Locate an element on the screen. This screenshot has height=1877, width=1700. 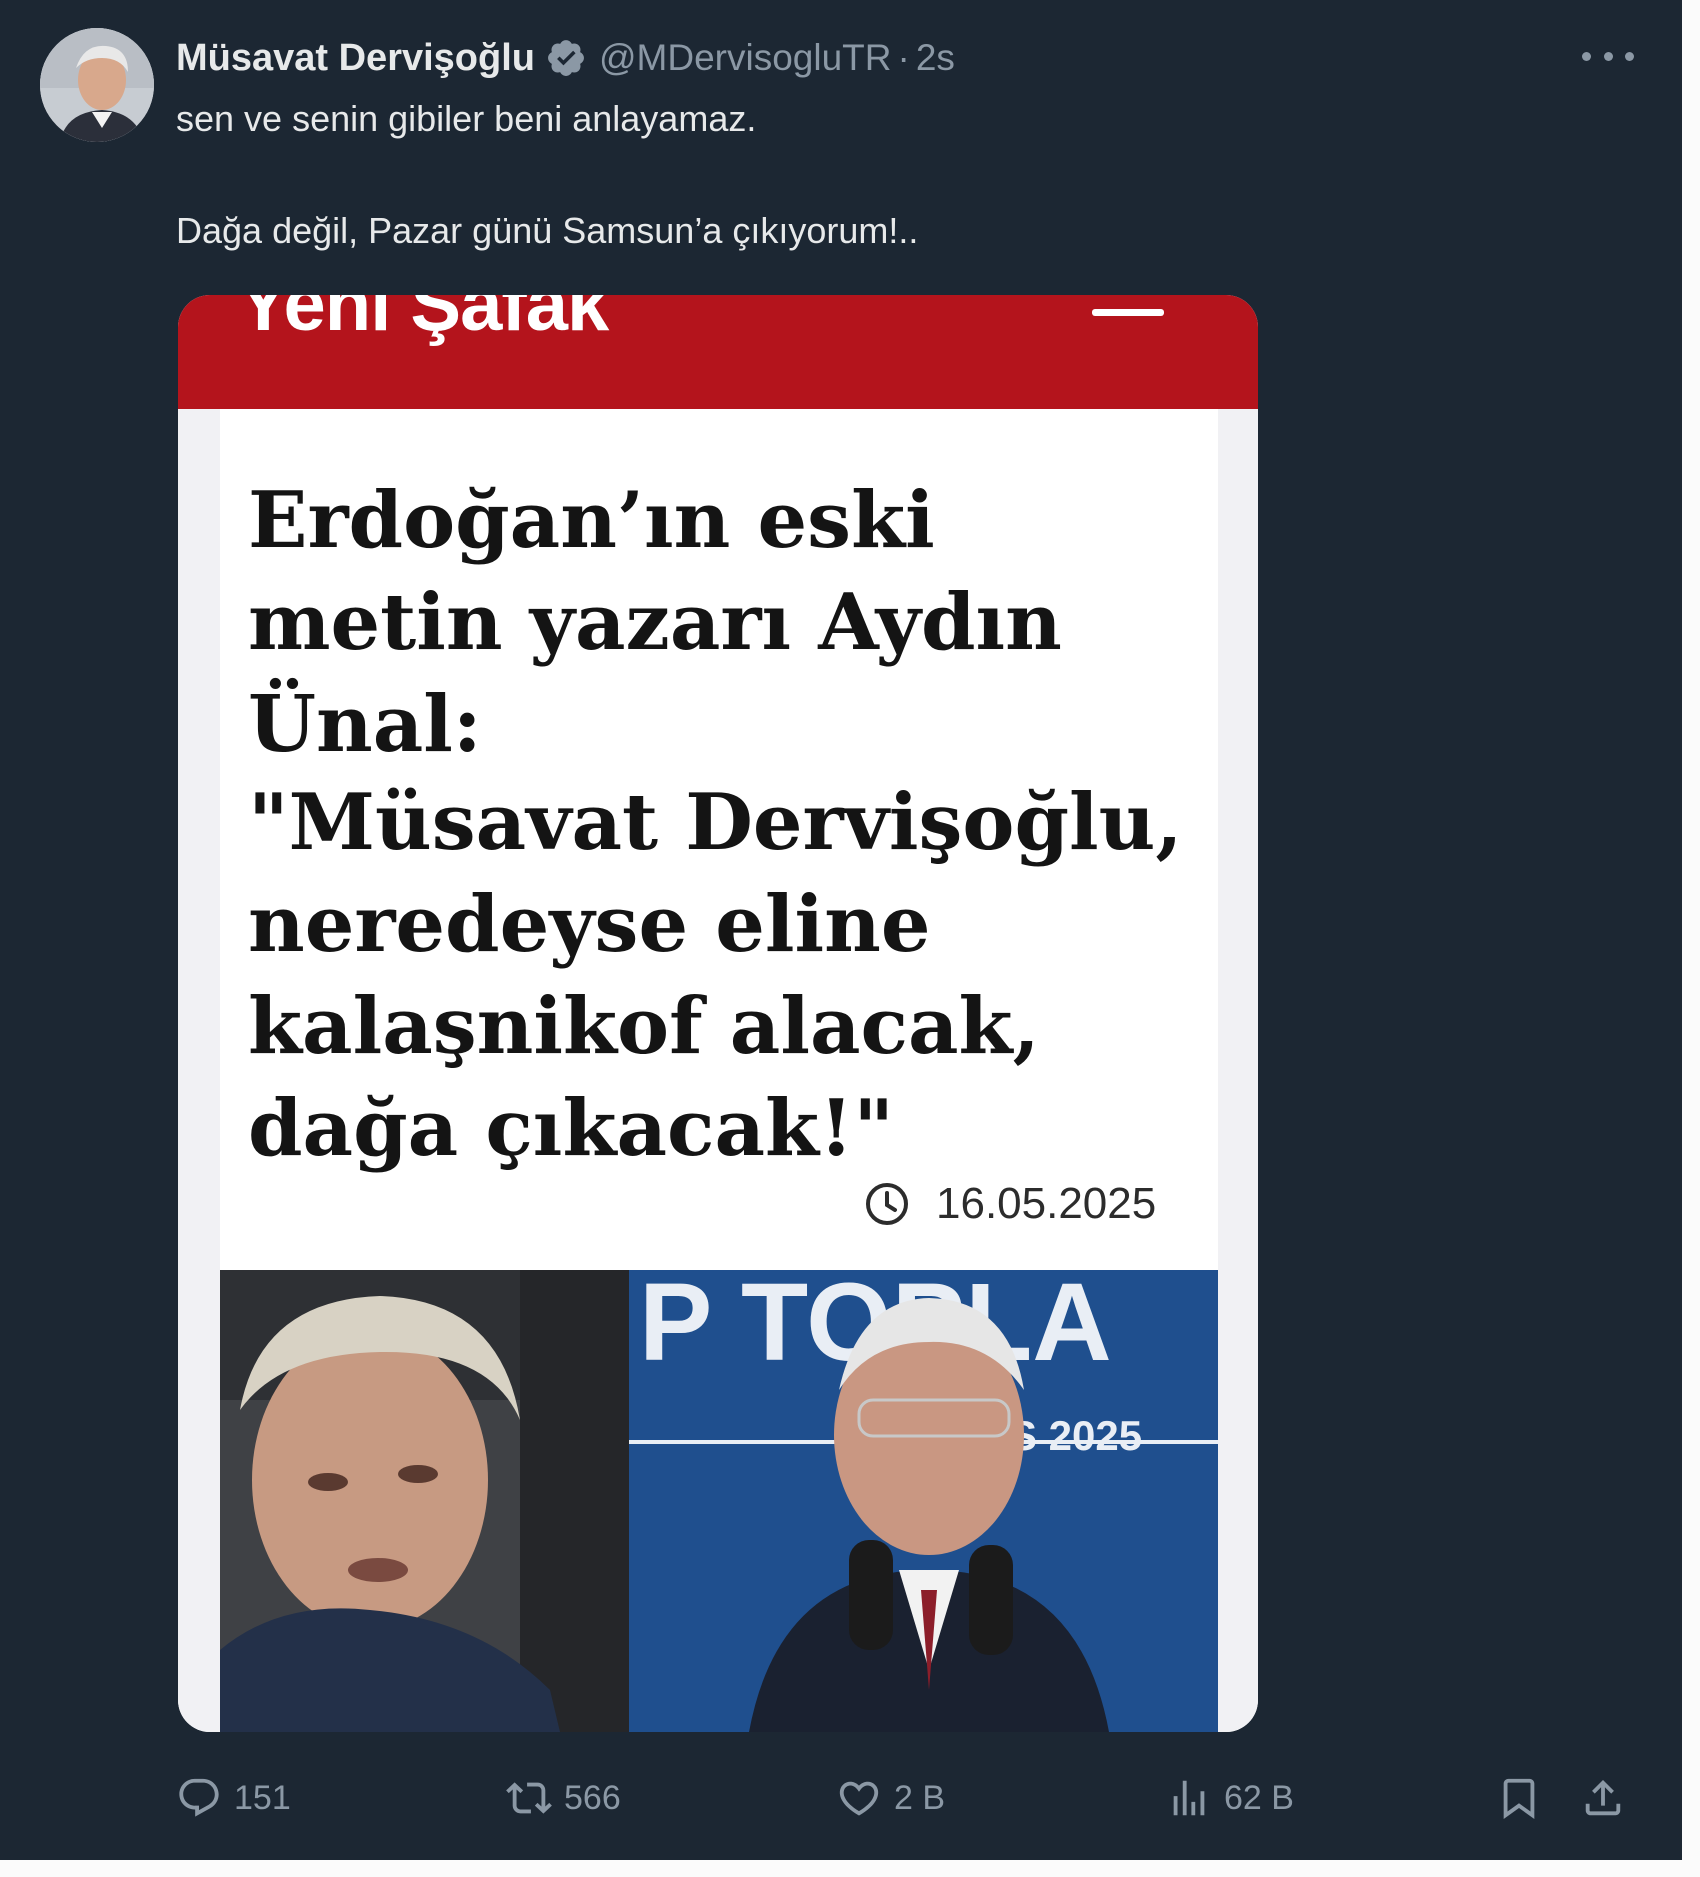
author-name: Müsavat Dervişoğlu is located at coordinates (355, 58).